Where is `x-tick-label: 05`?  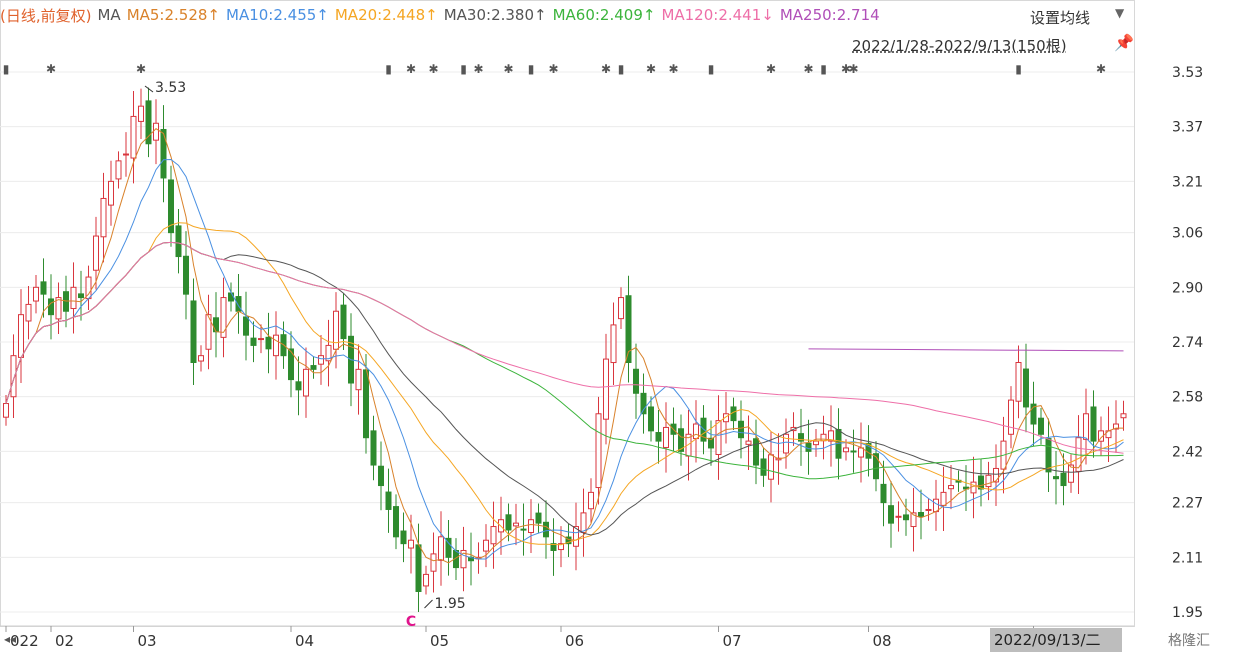 x-tick-label: 05 is located at coordinates (439, 641).